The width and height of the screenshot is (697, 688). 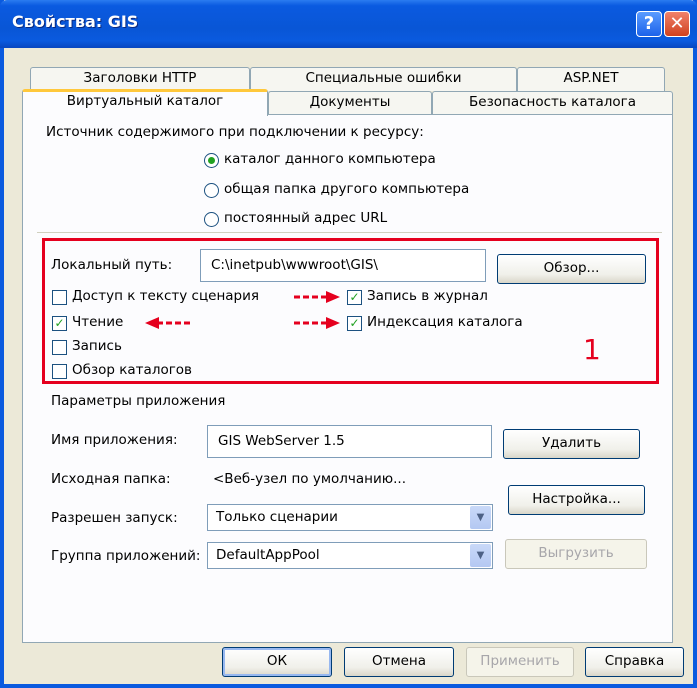 What do you see at coordinates (211, 219) in the screenshot?
I see `radio-redirect-url` at bounding box center [211, 219].